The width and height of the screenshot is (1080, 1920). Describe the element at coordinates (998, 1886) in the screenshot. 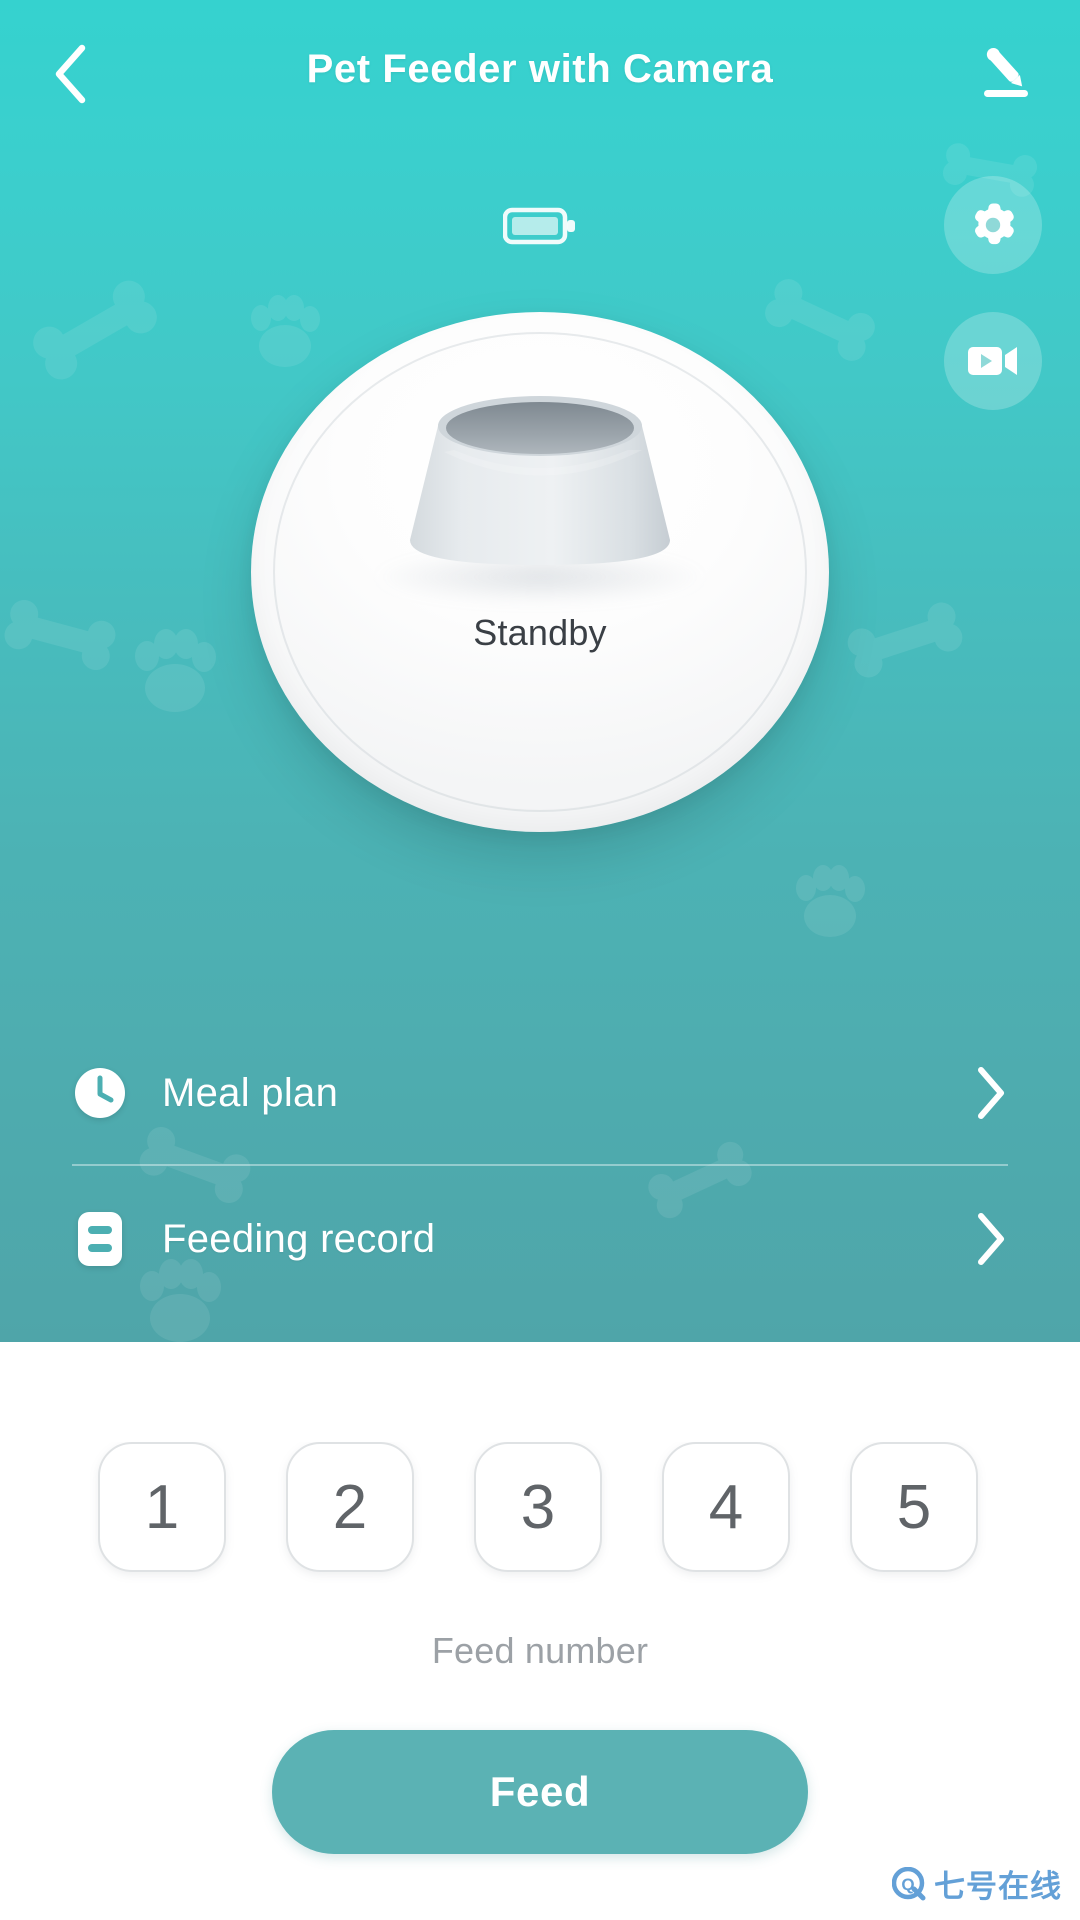

I see `watermark-text: 七号在线` at that location.